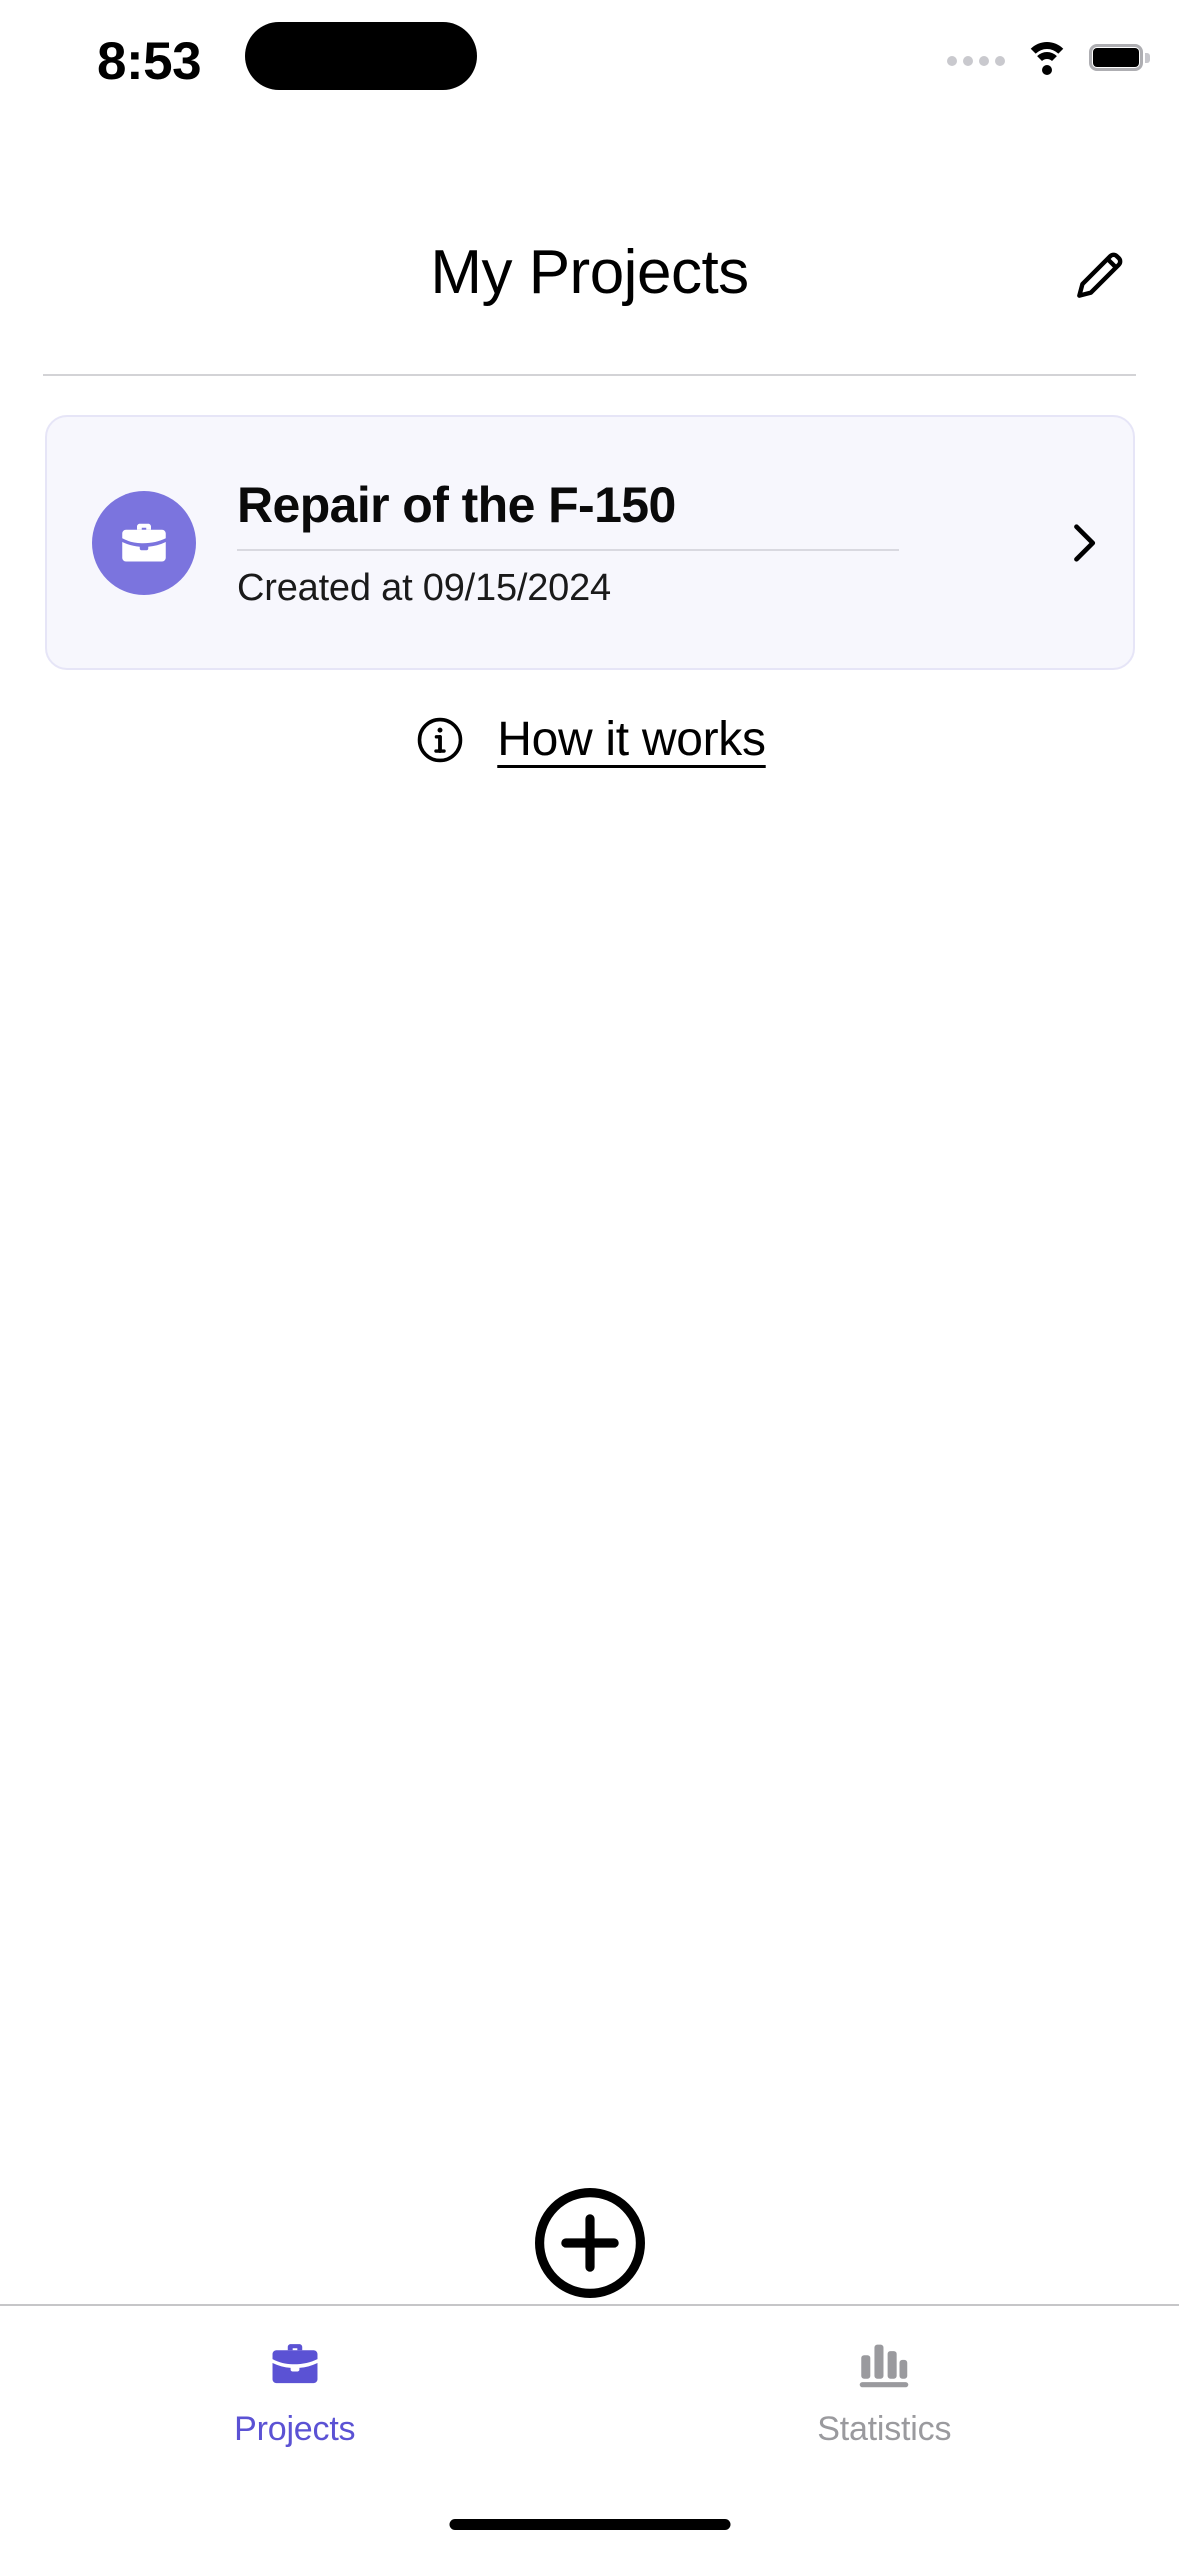 The width and height of the screenshot is (1179, 2556). What do you see at coordinates (295, 2429) in the screenshot?
I see `tab-projects-label: Projects` at bounding box center [295, 2429].